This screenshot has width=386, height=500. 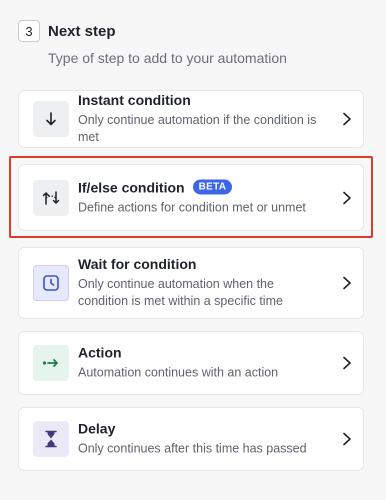 What do you see at coordinates (29, 31) in the screenshot?
I see `step-number-badge: 3` at bounding box center [29, 31].